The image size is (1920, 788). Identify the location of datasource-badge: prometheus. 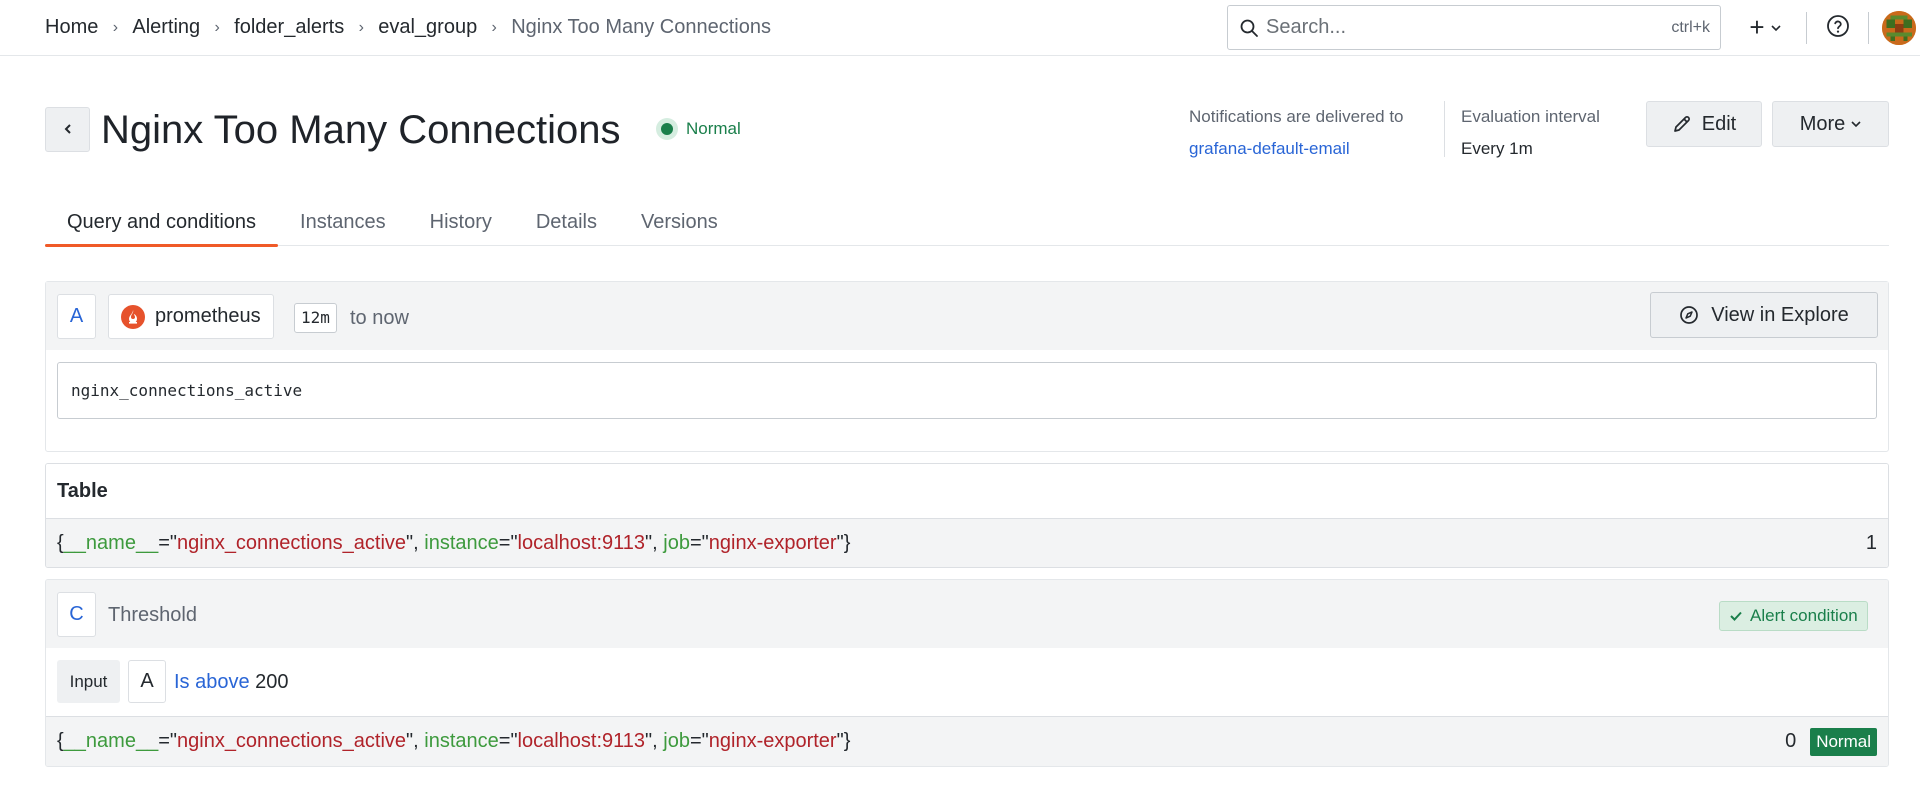
(191, 316).